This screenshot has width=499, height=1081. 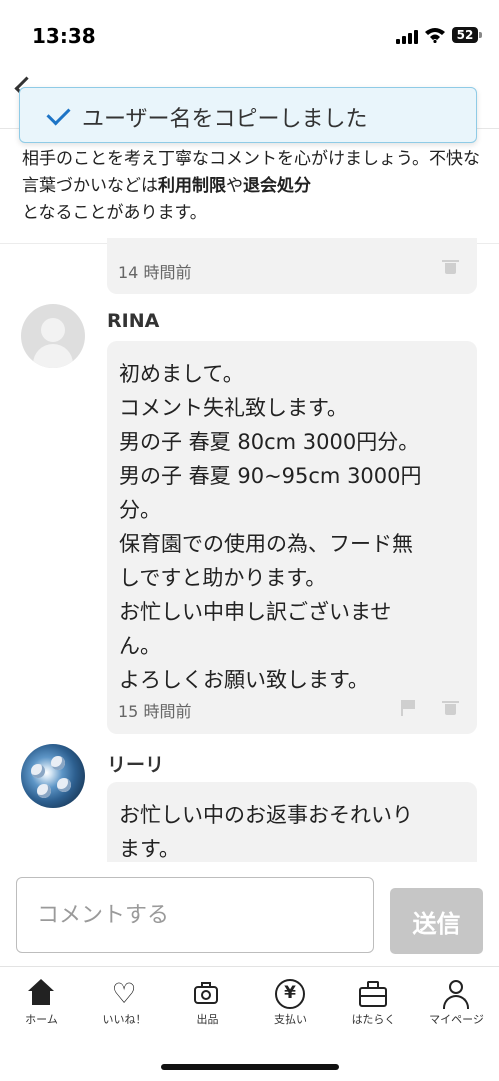 I want to click on comment-line: 男の子 春夏 90~95cm 3000円, so click(x=270, y=476).